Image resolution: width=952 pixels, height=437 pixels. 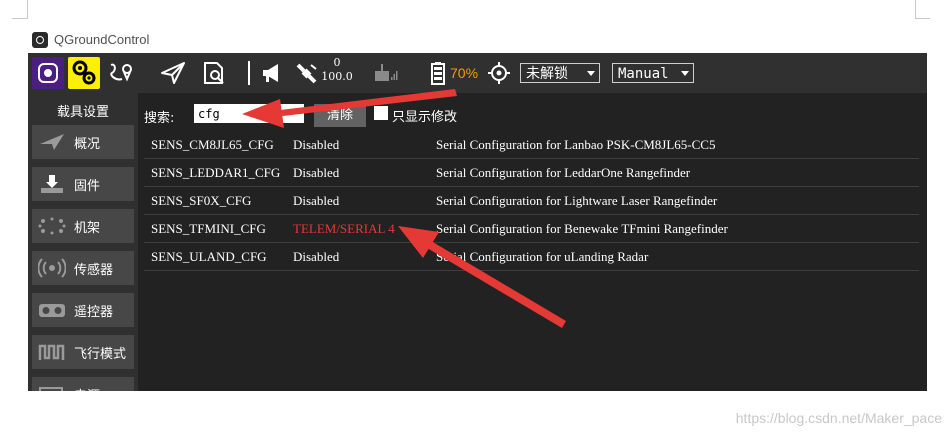 What do you see at coordinates (209, 256) in the screenshot?
I see `param-name: SENS_ULAND_CFG` at bounding box center [209, 256].